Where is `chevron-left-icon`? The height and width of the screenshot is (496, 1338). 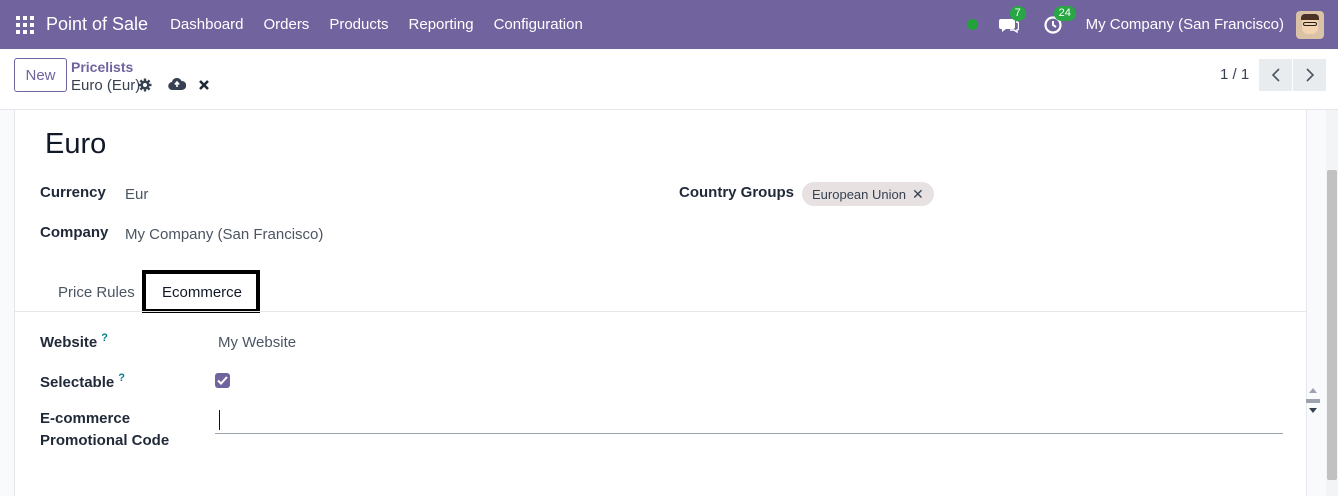 chevron-left-icon is located at coordinates (1275, 75).